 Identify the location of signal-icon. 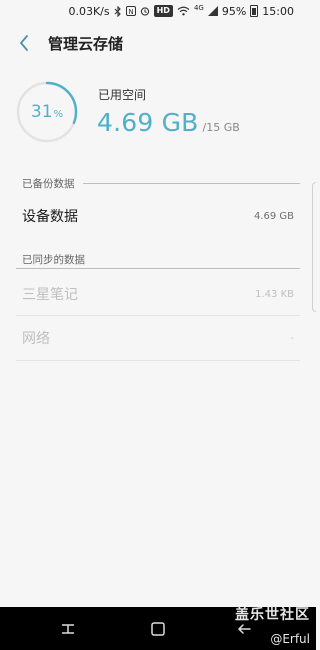
(212, 11).